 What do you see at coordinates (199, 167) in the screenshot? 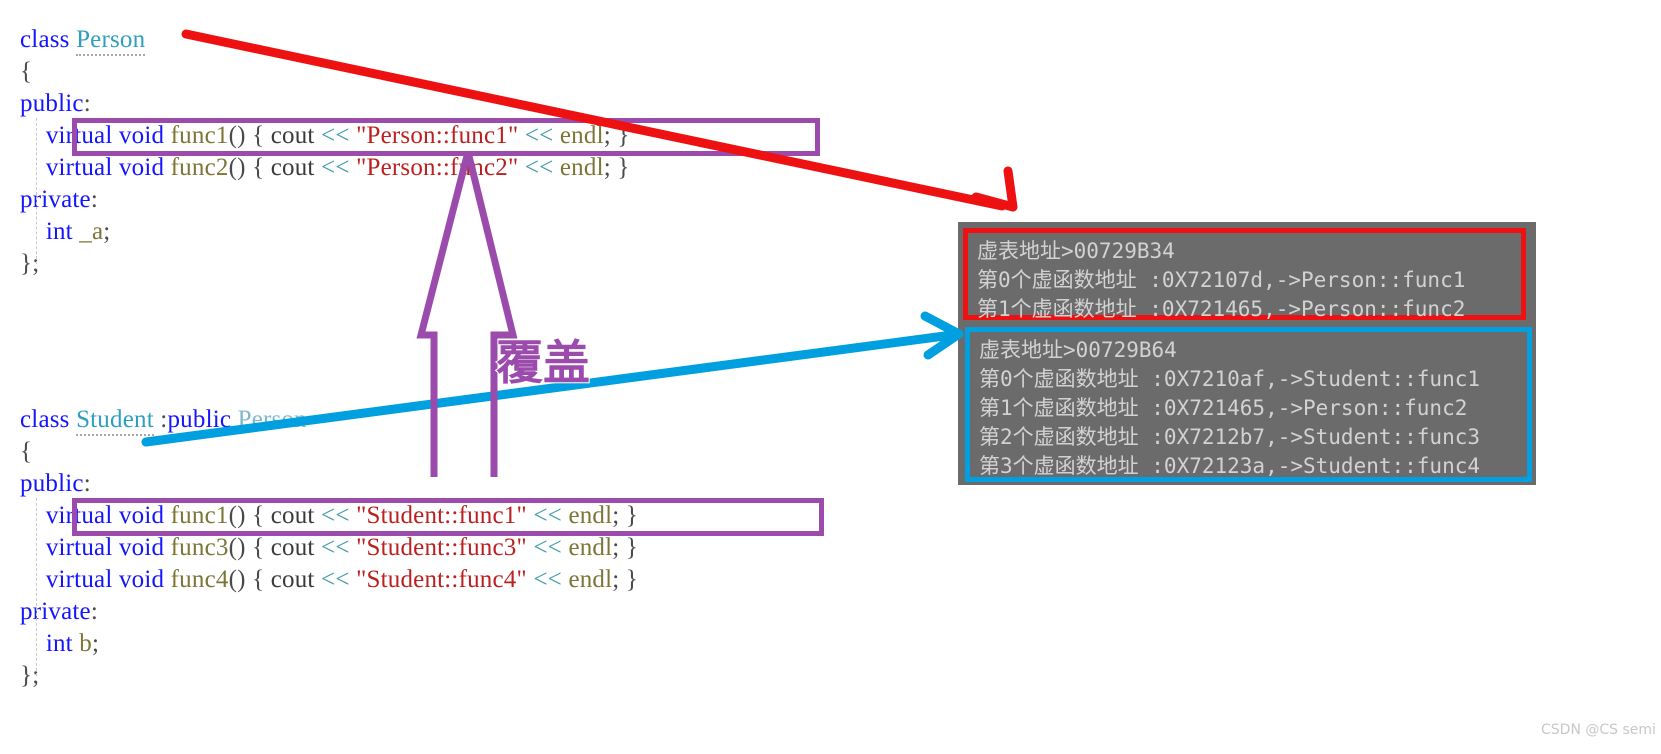
I see `code-token: func2` at bounding box center [199, 167].